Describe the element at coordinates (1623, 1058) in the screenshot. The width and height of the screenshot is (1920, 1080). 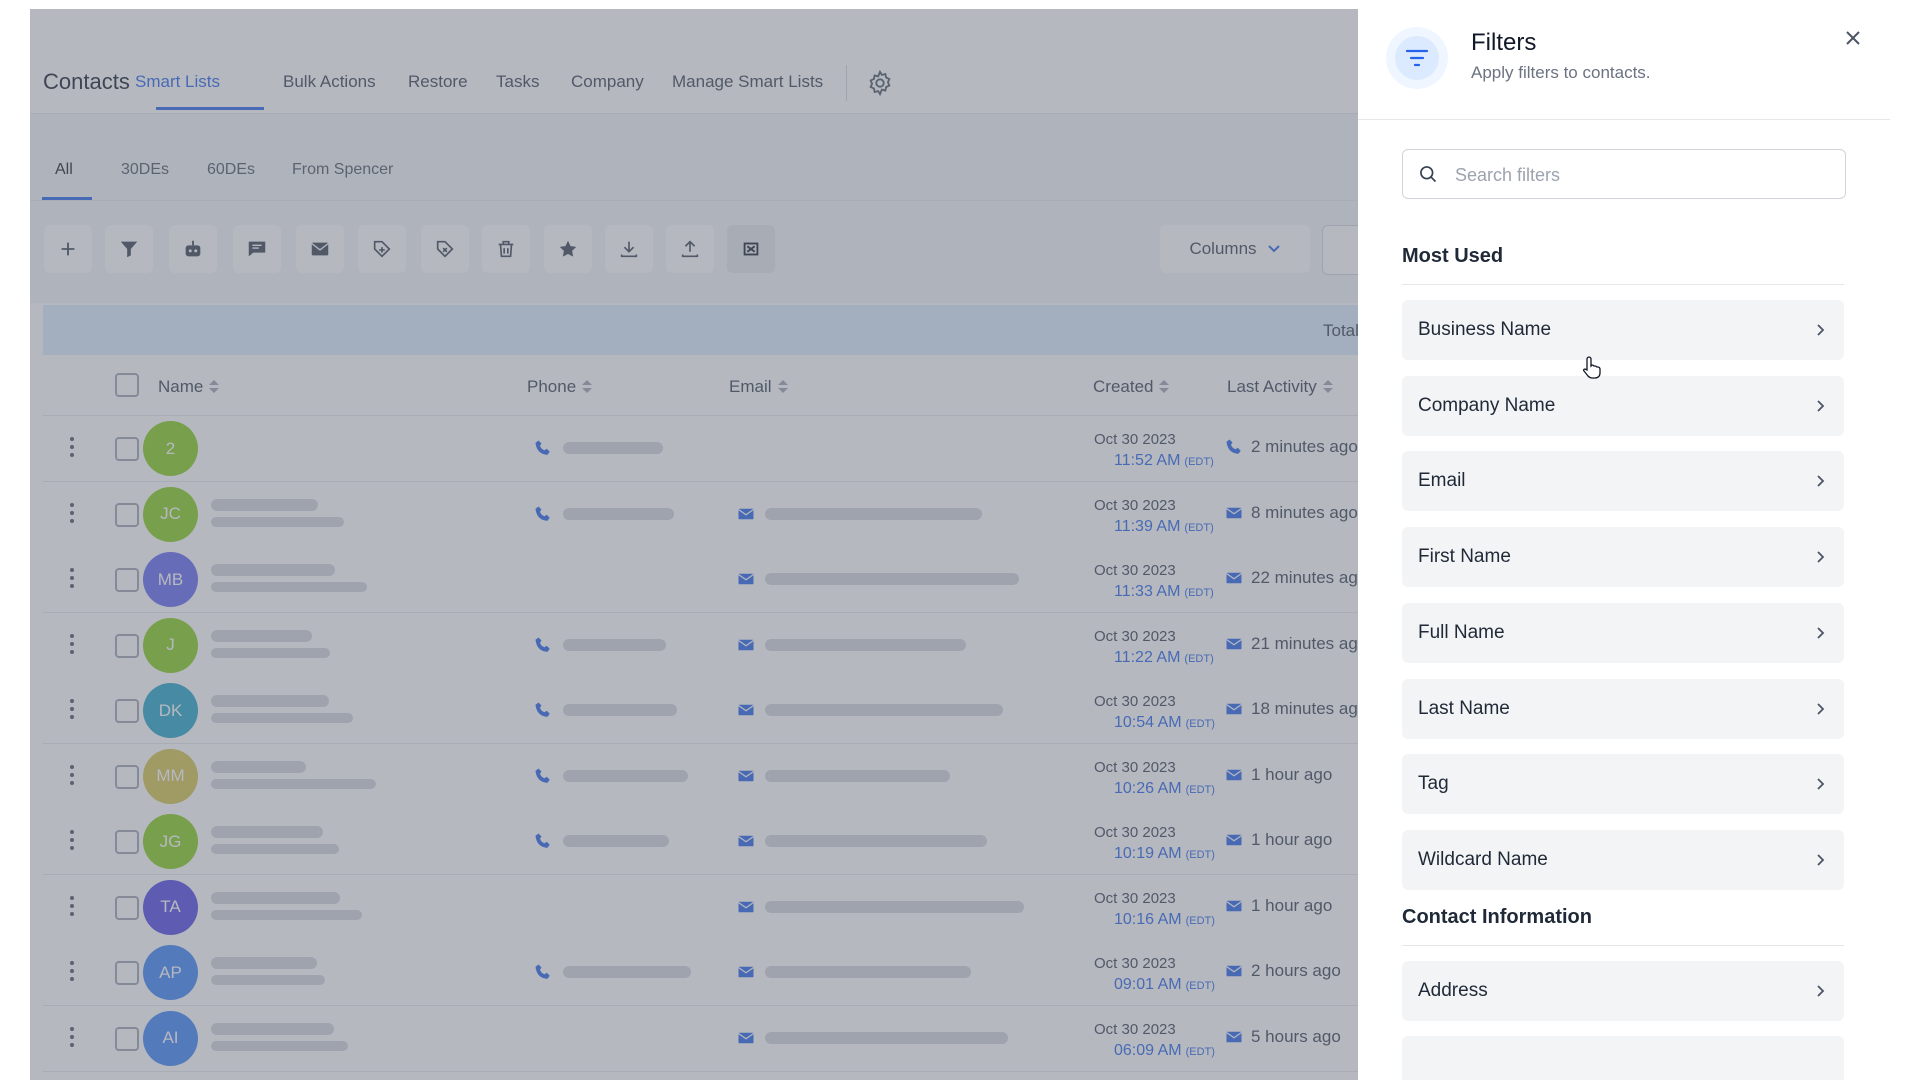
I see `filter-item-partial` at that location.